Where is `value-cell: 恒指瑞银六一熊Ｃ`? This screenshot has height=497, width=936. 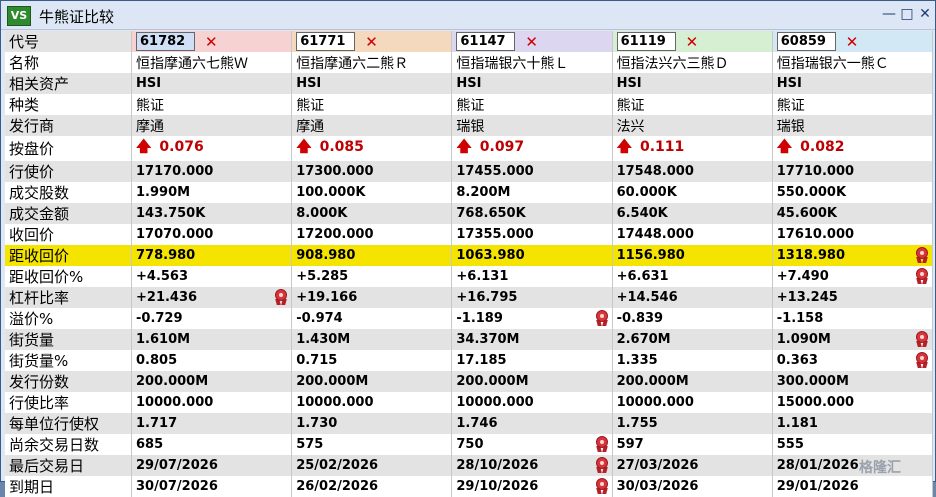 value-cell: 恒指瑞银六一熊Ｃ is located at coordinates (853, 62).